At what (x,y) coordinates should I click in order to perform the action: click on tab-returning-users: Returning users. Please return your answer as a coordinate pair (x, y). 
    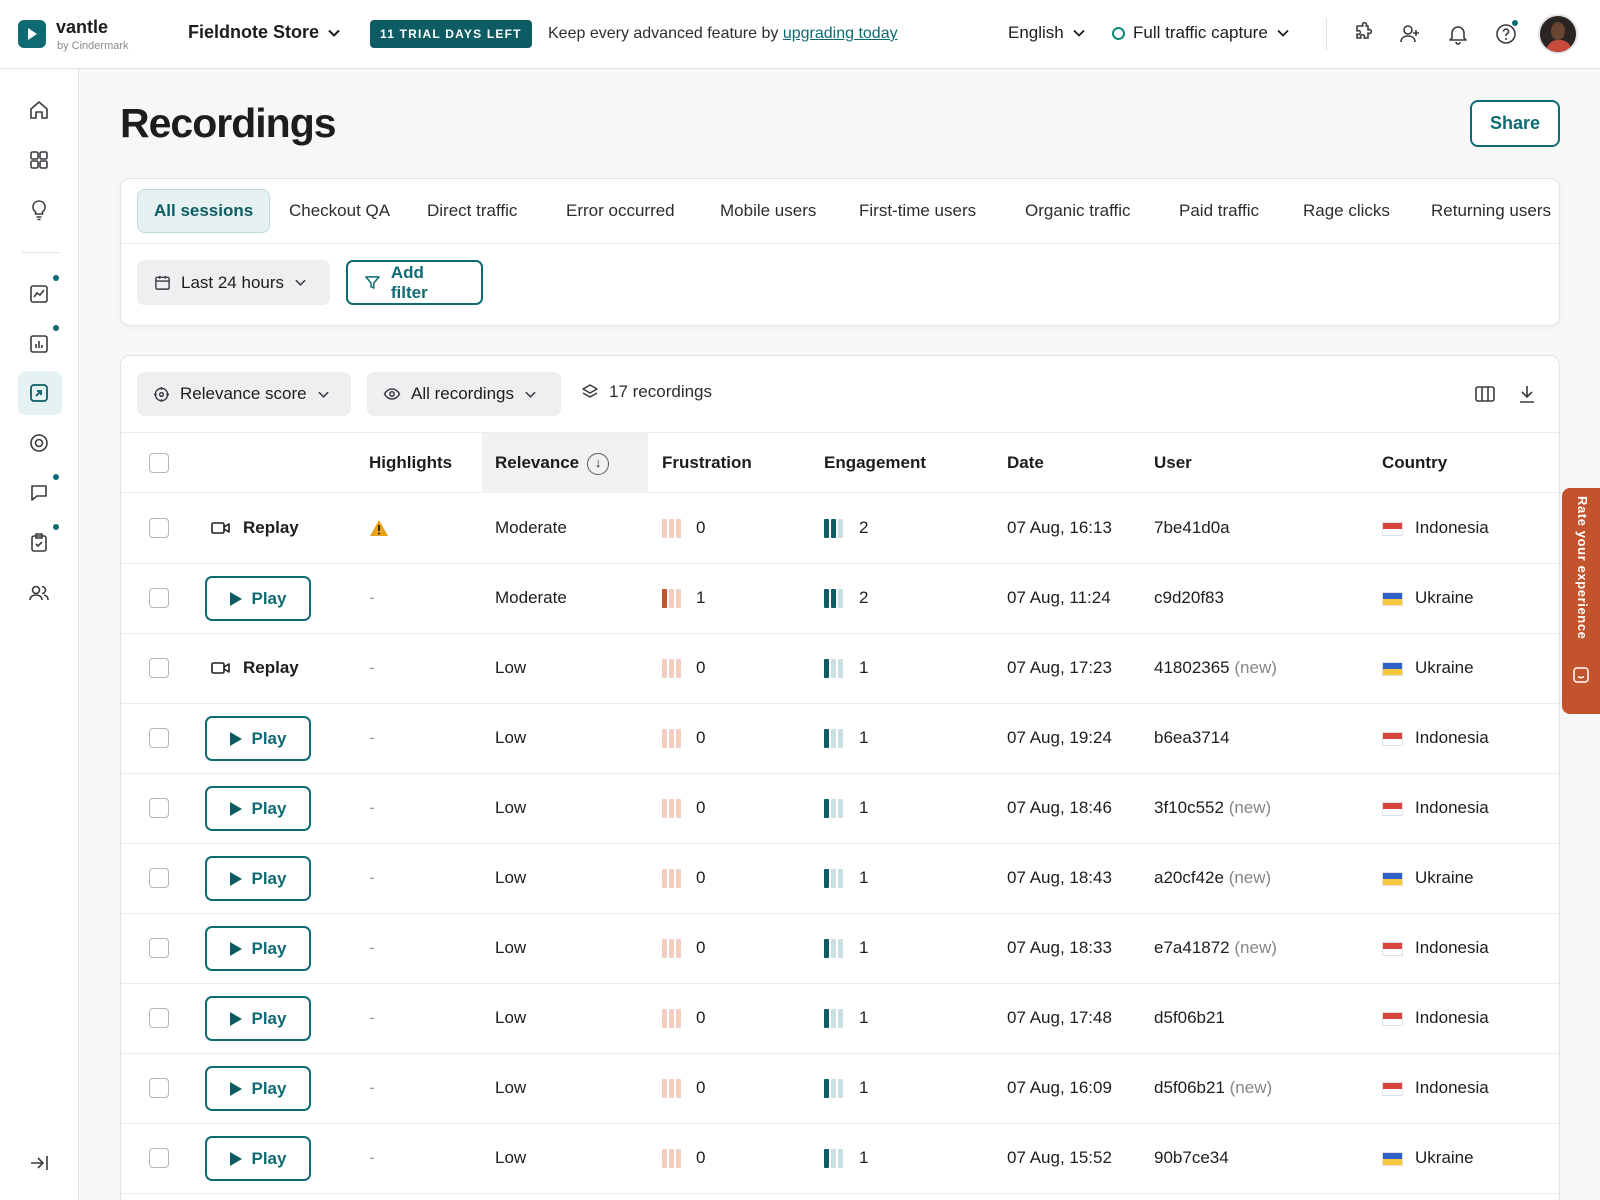
    Looking at the image, I should click on (1491, 211).